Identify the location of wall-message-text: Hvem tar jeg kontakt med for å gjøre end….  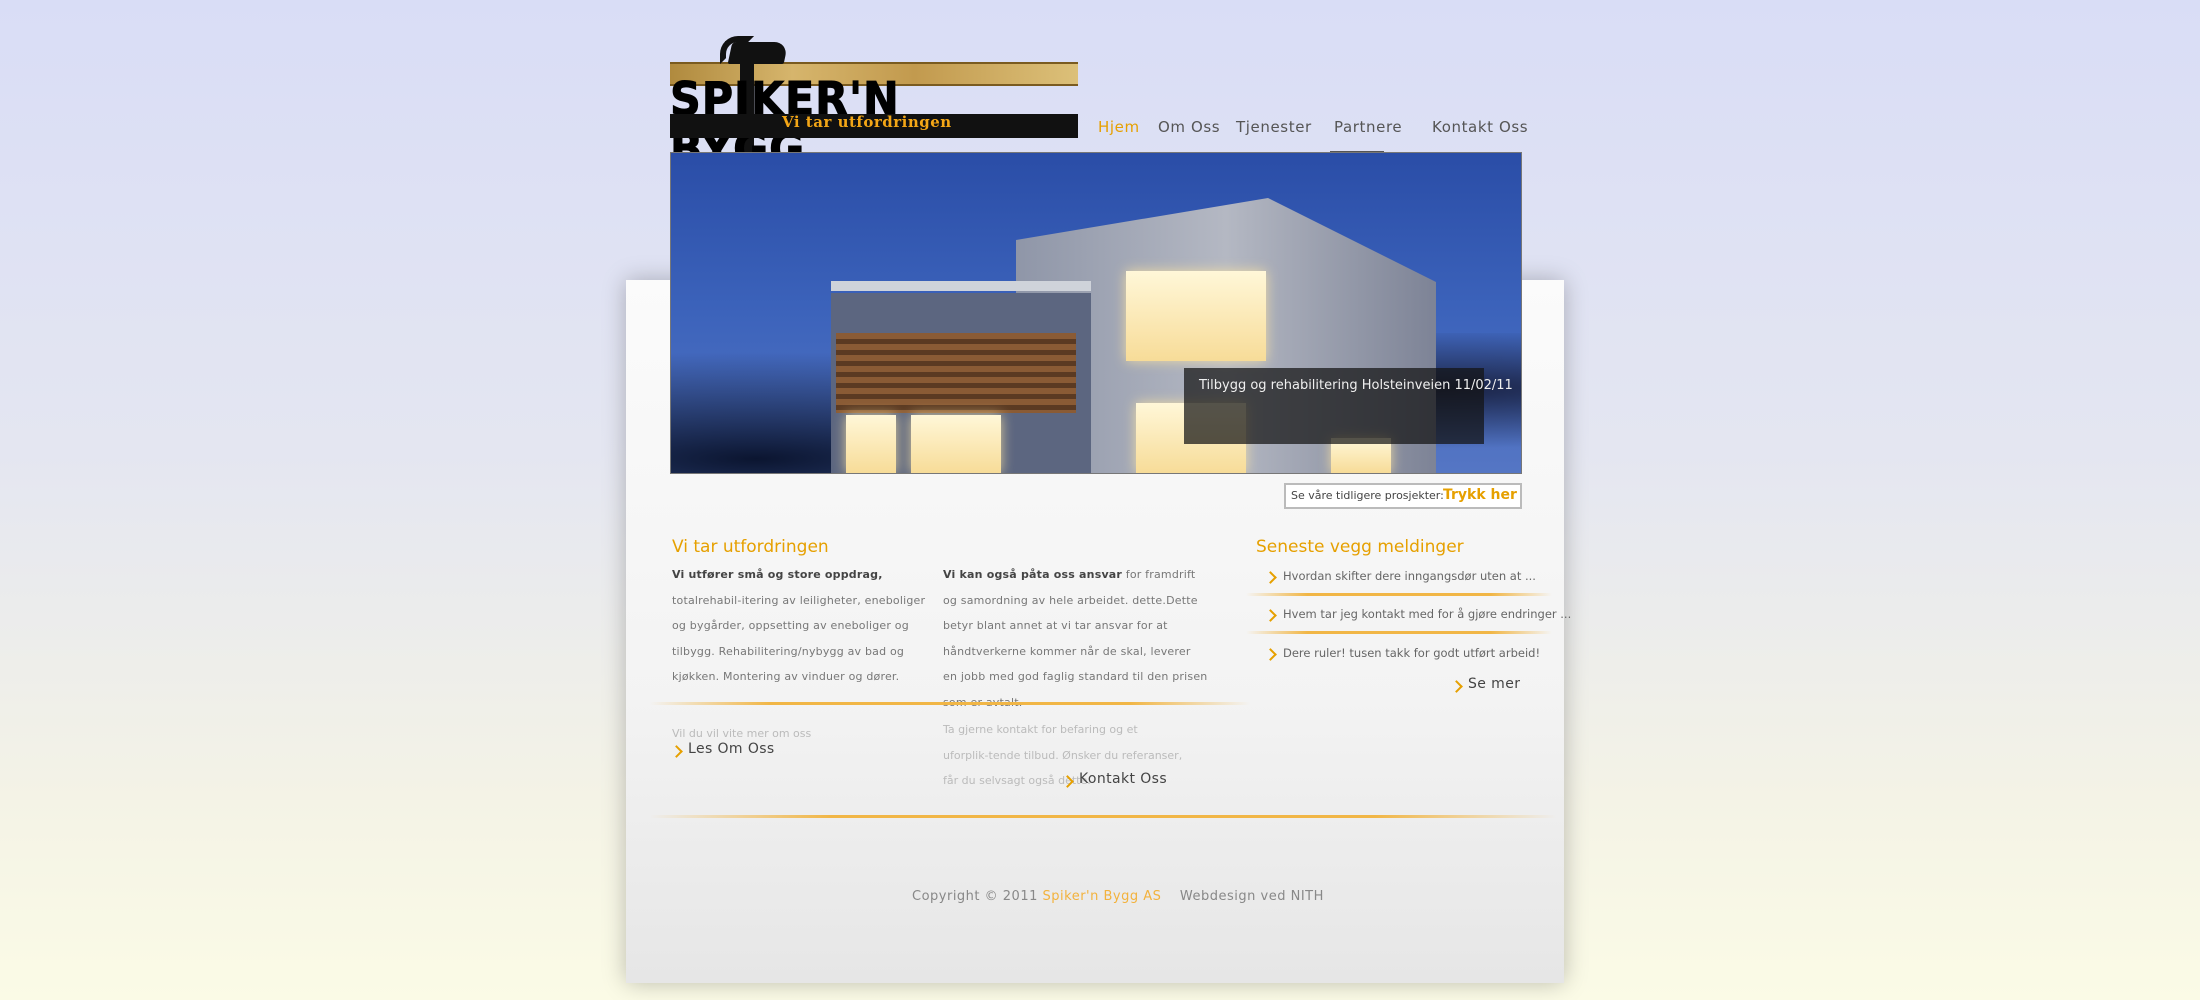
(1427, 614).